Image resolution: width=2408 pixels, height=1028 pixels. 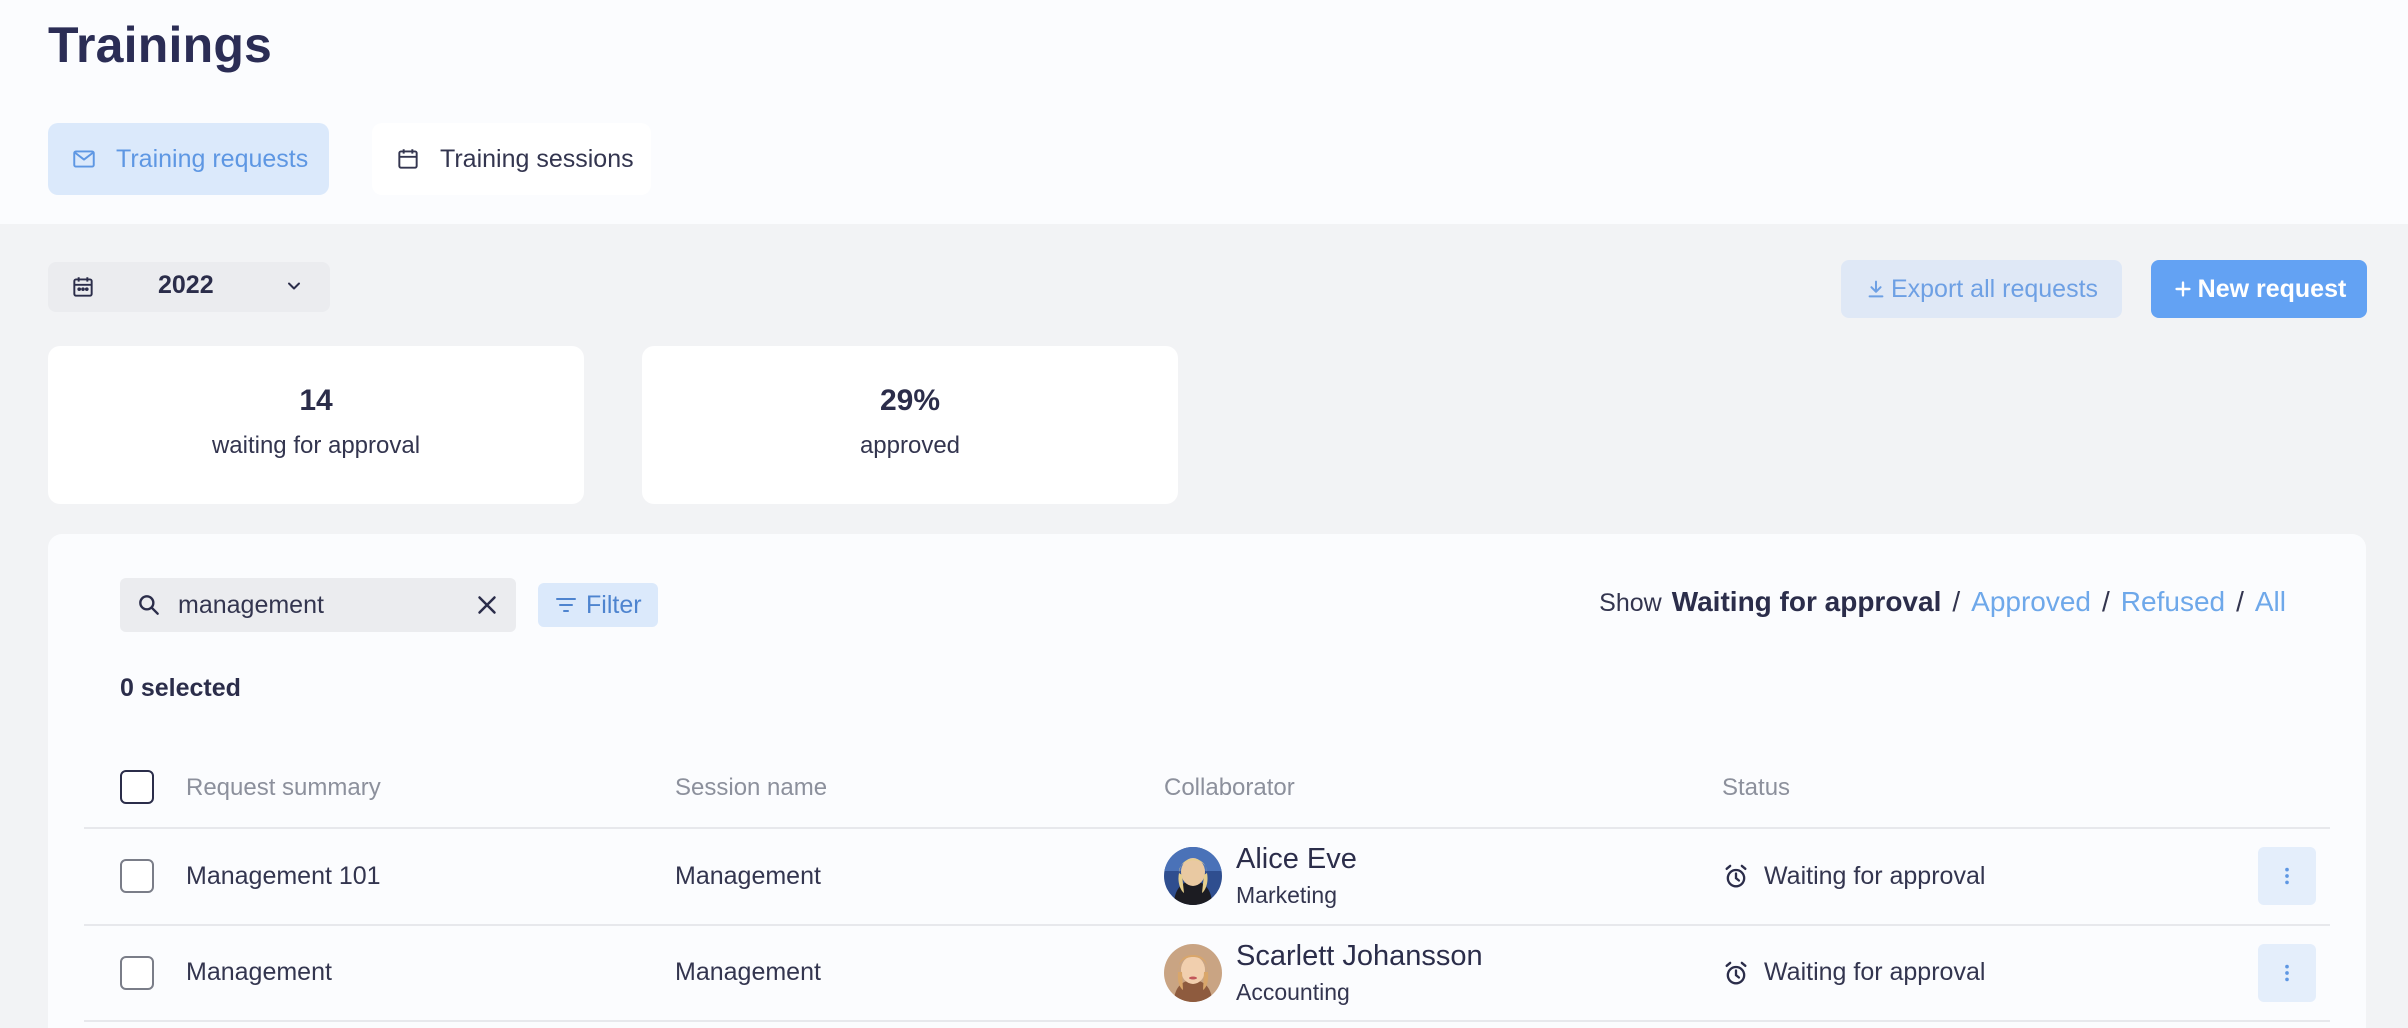 I want to click on show-label: Show, so click(x=1630, y=603).